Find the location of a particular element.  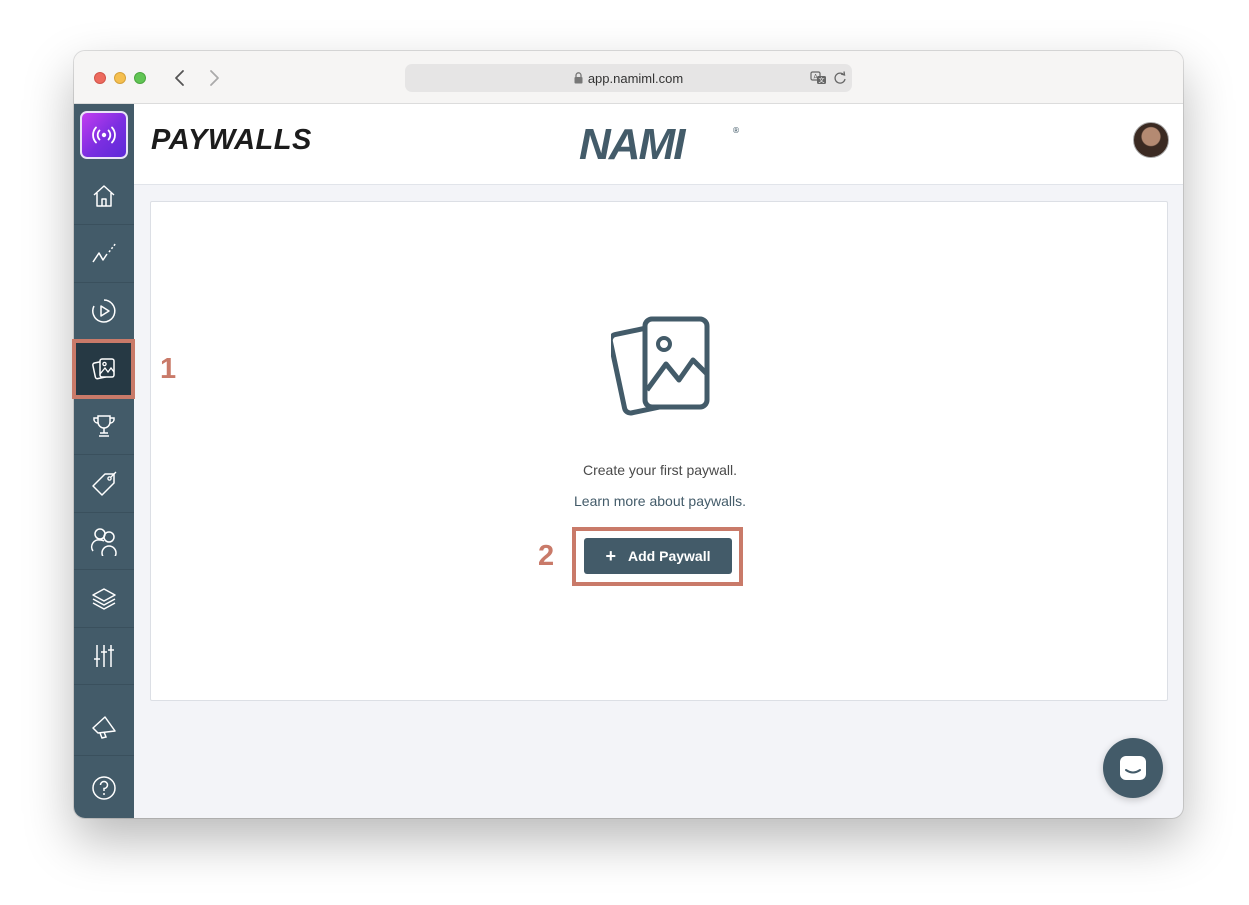

lock-icon is located at coordinates (578, 78).